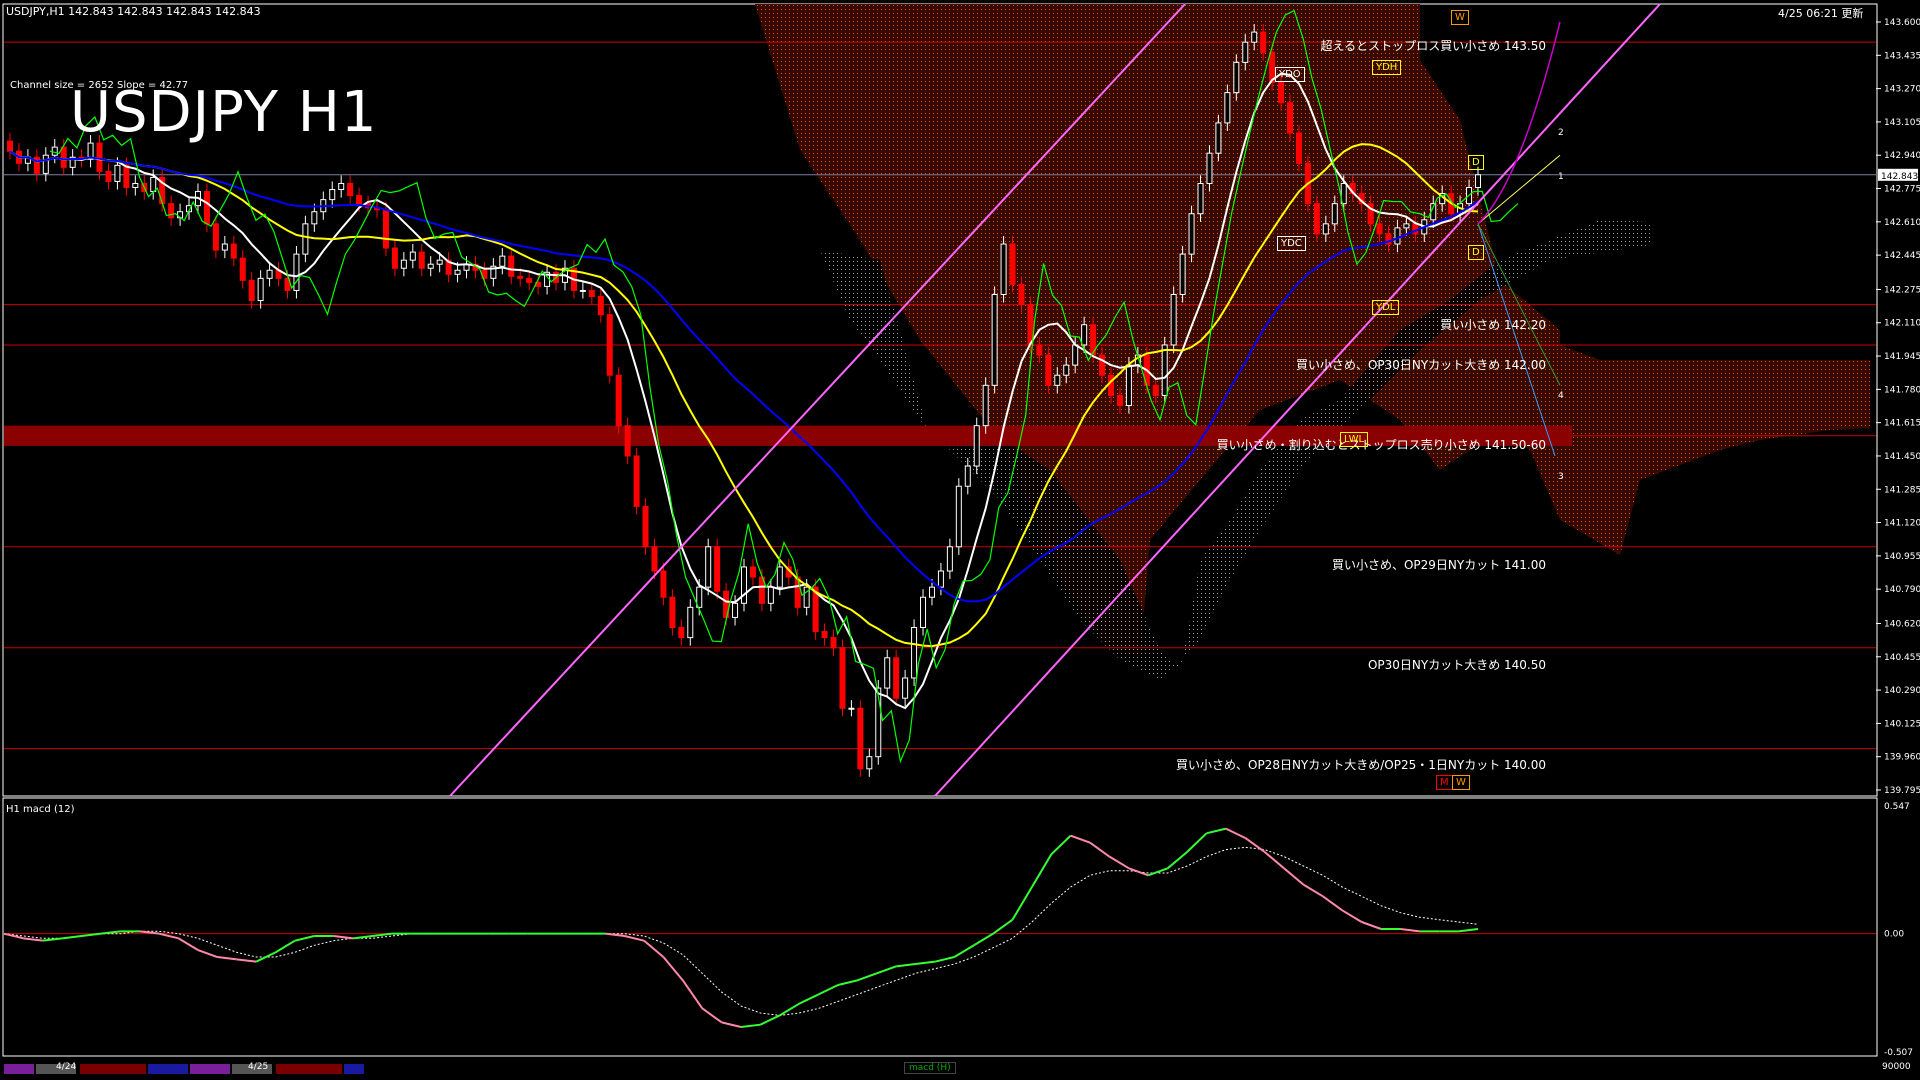 The width and height of the screenshot is (1920, 1080). What do you see at coordinates (1902, 457) in the screenshot?
I see `price-tick-label: 141.450` at bounding box center [1902, 457].